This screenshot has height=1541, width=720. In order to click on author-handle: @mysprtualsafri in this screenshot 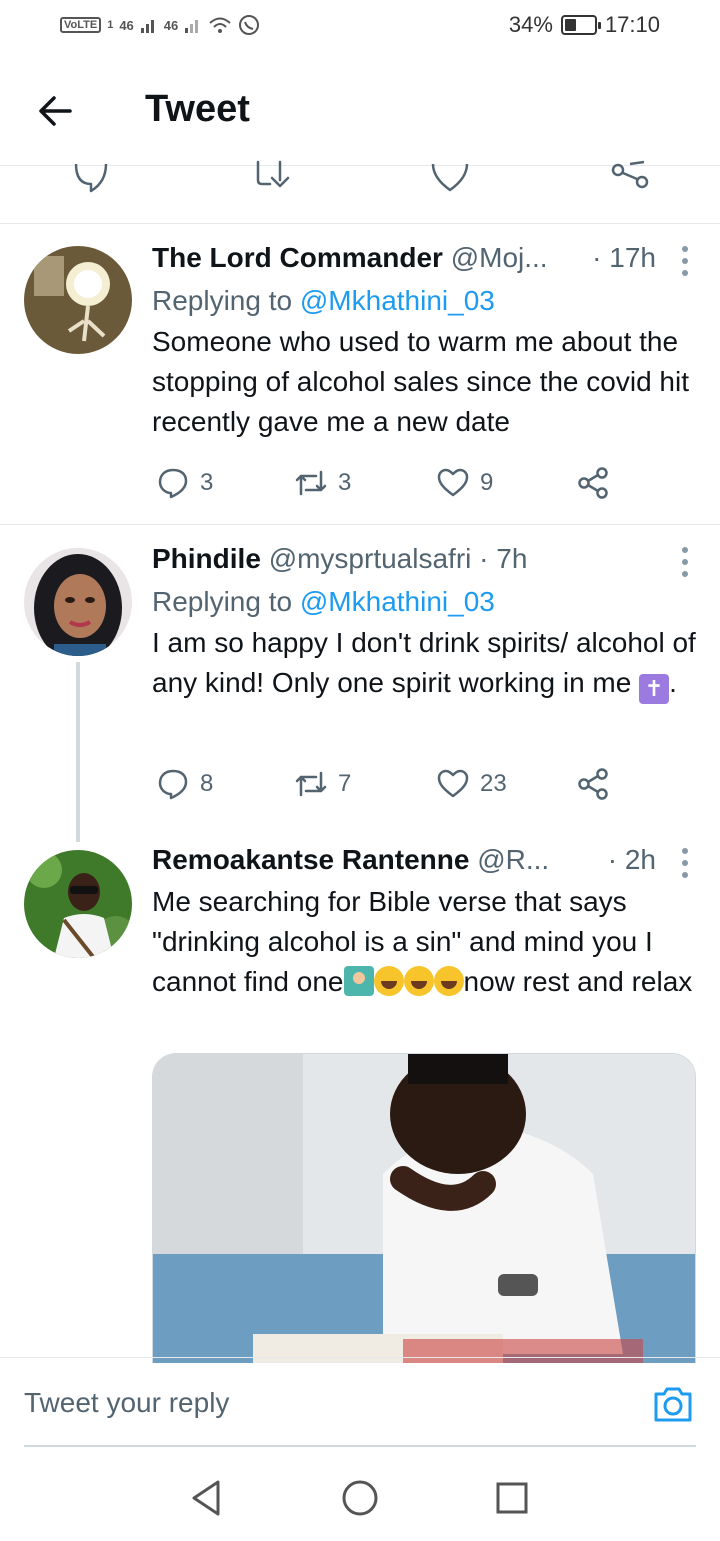, I will do `click(370, 558)`.